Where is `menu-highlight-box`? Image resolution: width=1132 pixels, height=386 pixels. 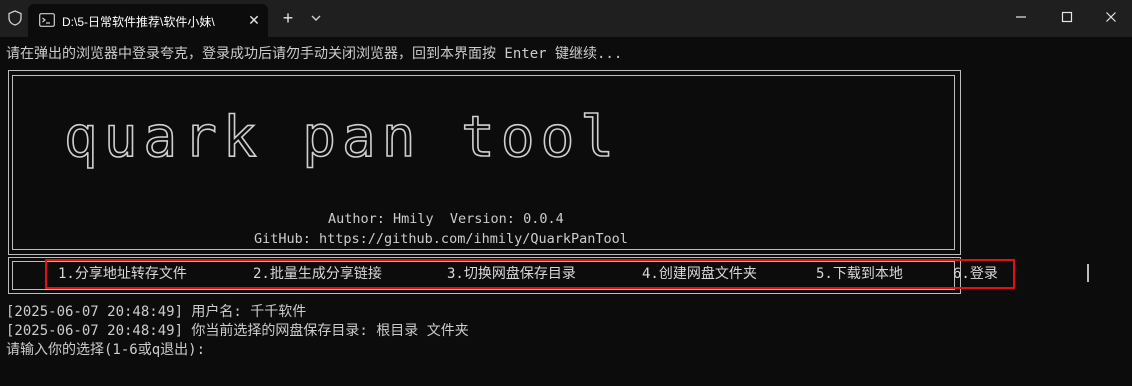 menu-highlight-box is located at coordinates (530, 274).